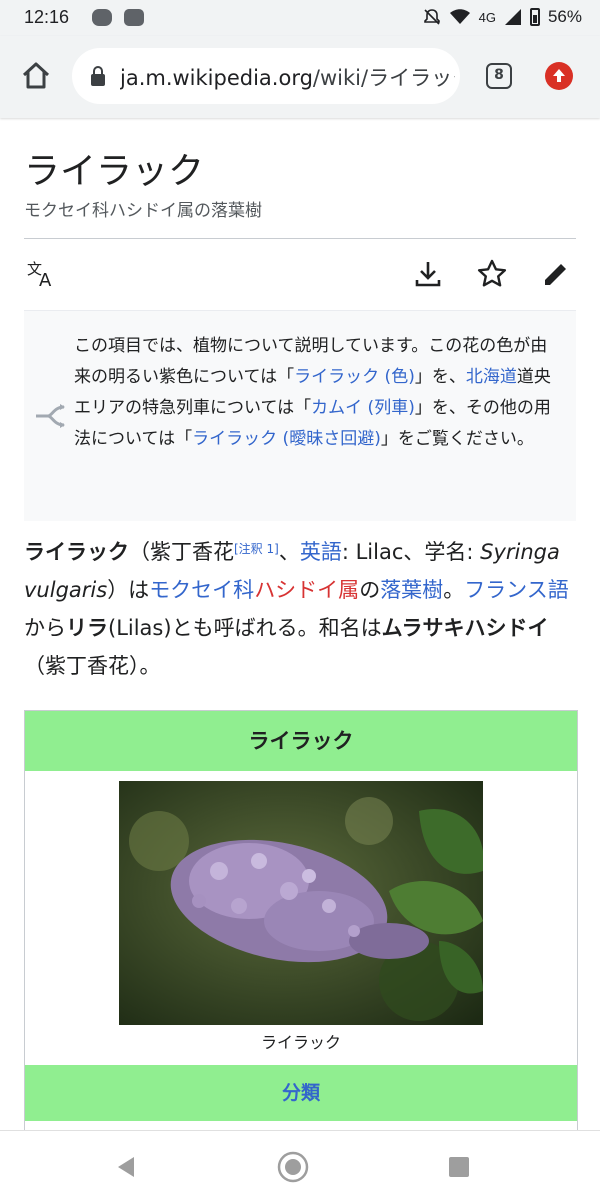 The image size is (600, 1201). I want to click on footnote-link: [注釈 1], so click(256, 549).